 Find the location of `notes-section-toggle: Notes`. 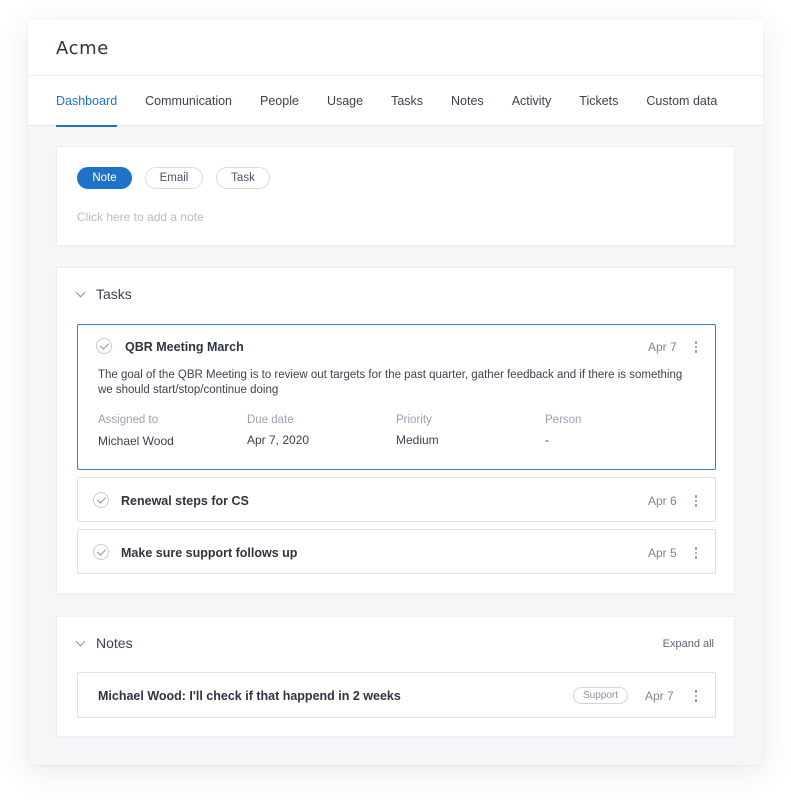

notes-section-toggle: Notes is located at coordinates (104, 643).